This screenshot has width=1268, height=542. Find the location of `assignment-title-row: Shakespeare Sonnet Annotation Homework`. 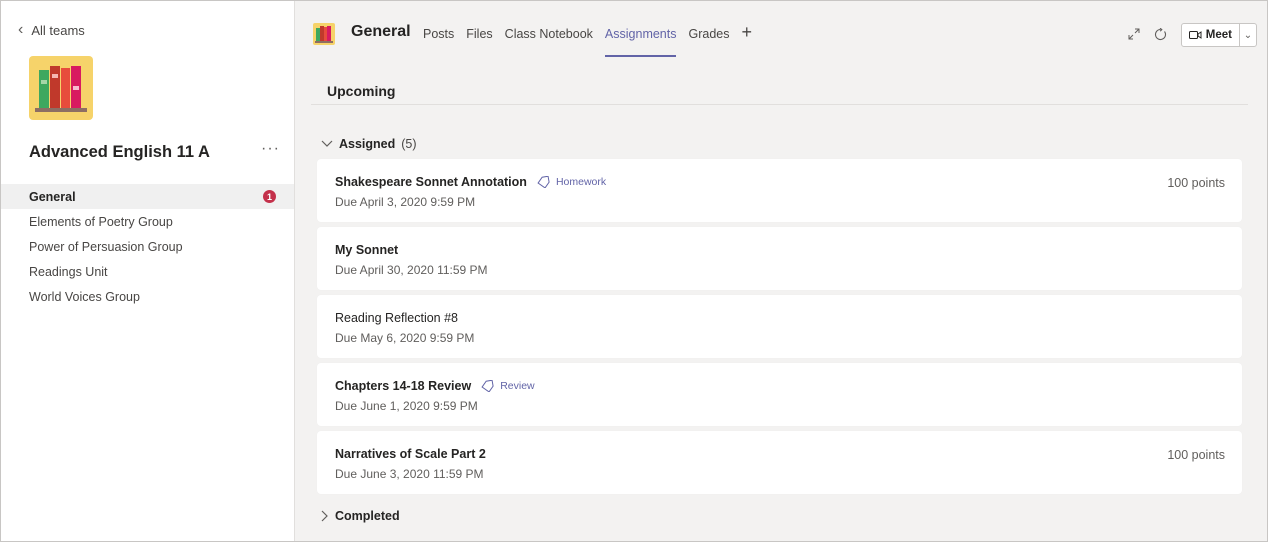

assignment-title-row: Shakespeare Sonnet Annotation Homework is located at coordinates (470, 182).